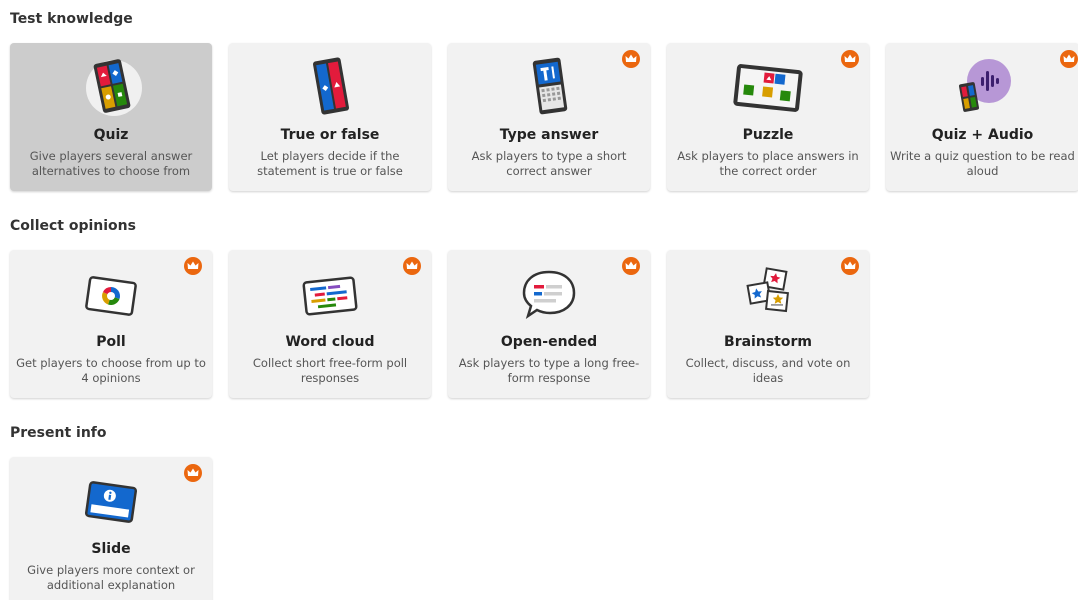  What do you see at coordinates (111, 549) in the screenshot?
I see `card-label: Slide` at bounding box center [111, 549].